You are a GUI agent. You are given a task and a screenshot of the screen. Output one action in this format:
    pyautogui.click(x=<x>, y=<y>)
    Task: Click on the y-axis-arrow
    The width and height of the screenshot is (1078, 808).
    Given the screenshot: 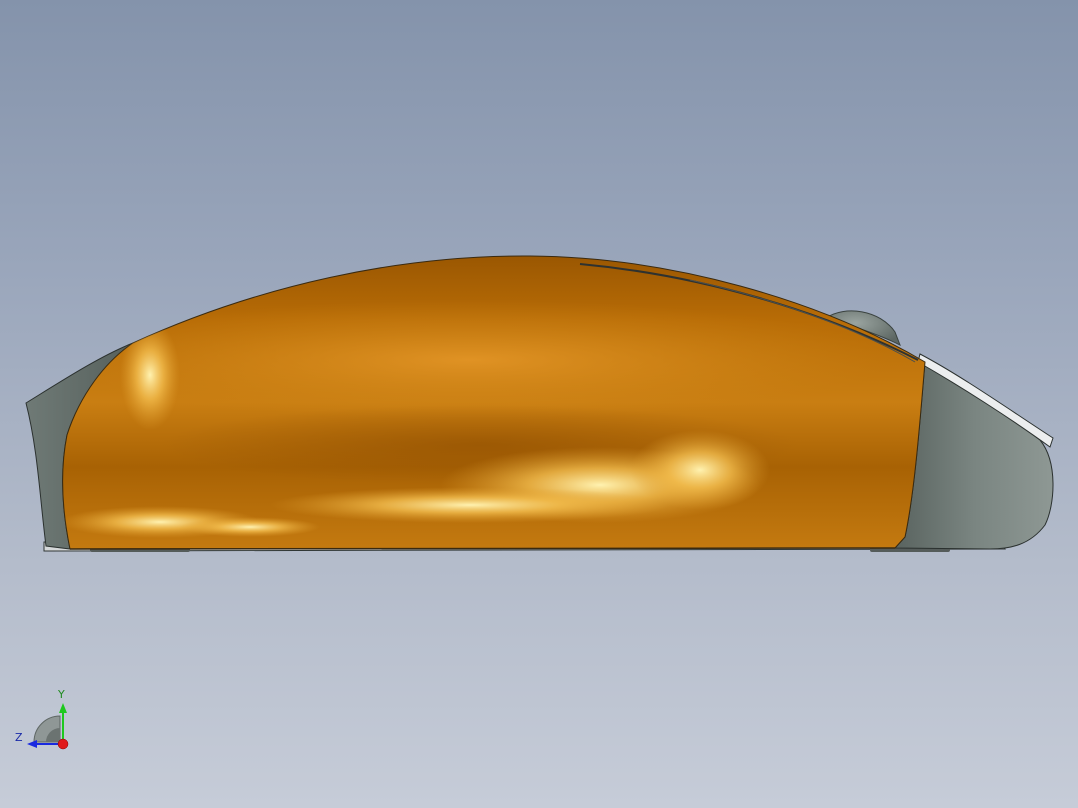 What is the action you would take?
    pyautogui.click(x=63, y=708)
    